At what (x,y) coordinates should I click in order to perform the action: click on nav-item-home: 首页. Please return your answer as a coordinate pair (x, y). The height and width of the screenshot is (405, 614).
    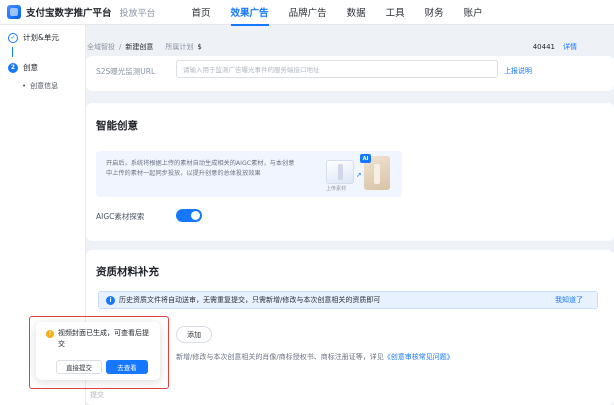
    Looking at the image, I should click on (201, 12).